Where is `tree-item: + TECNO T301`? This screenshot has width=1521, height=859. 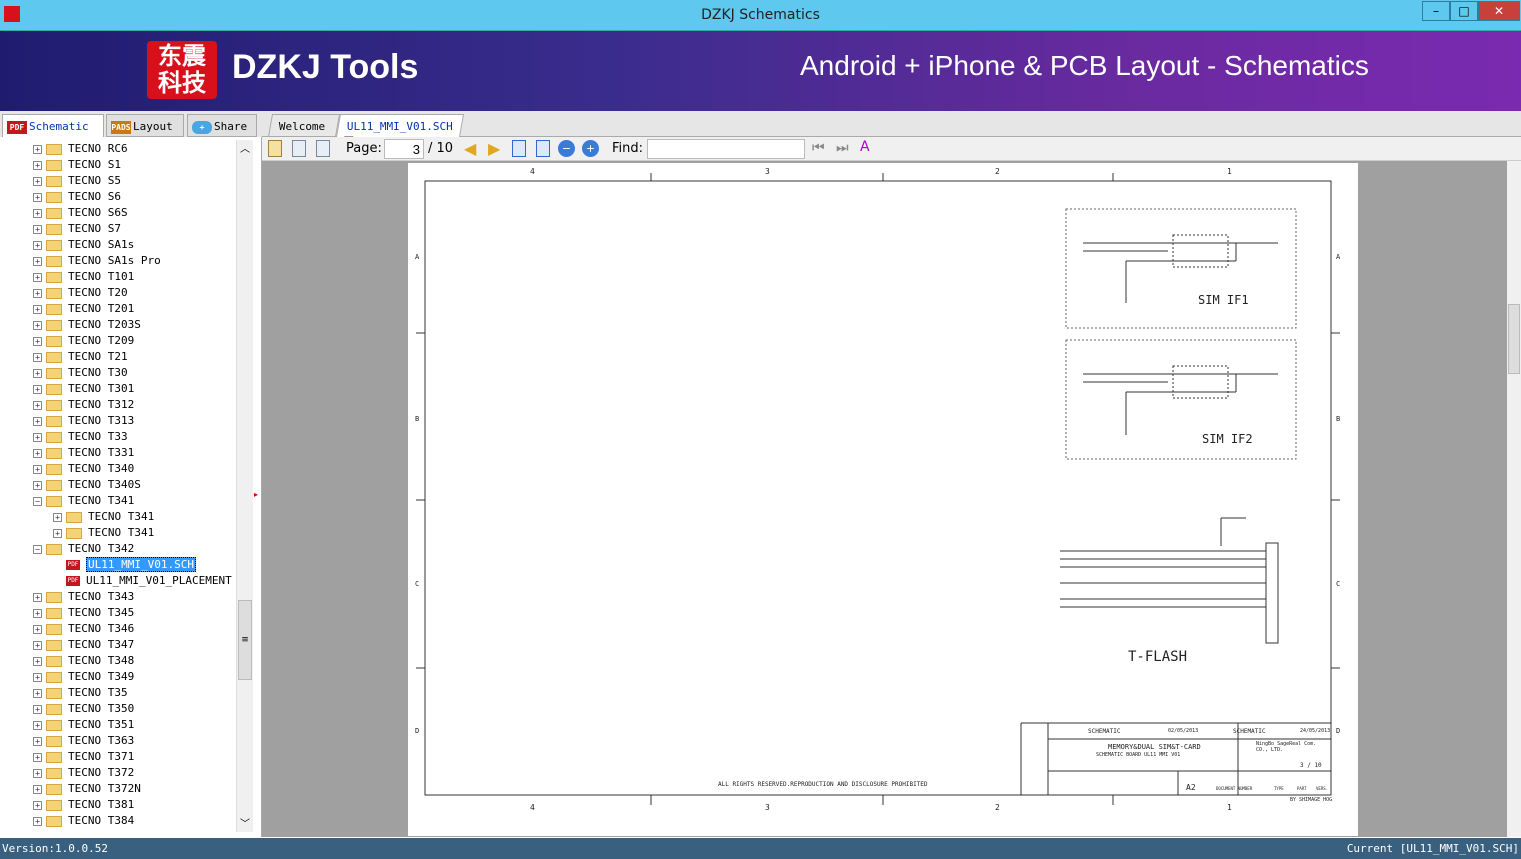
tree-item: + TECNO T301 is located at coordinates (83, 389).